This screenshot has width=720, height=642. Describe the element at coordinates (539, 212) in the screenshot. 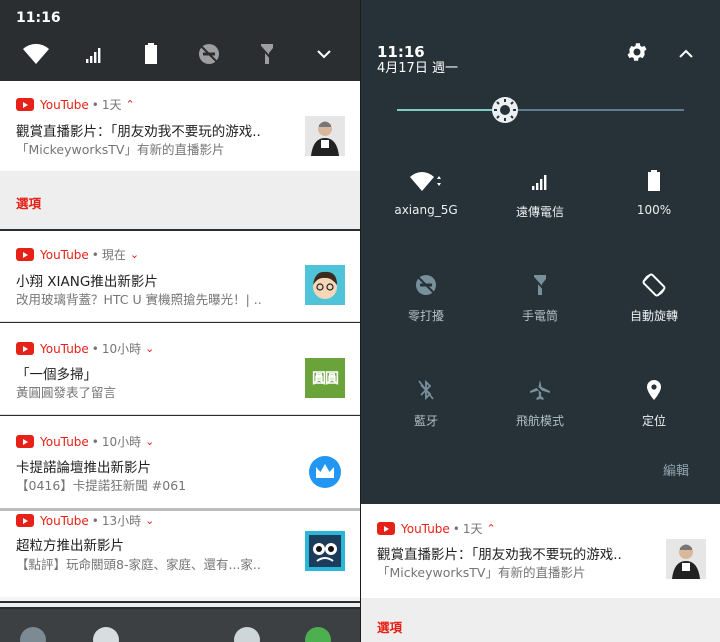

I see `tile-label: 遠傳電信` at that location.